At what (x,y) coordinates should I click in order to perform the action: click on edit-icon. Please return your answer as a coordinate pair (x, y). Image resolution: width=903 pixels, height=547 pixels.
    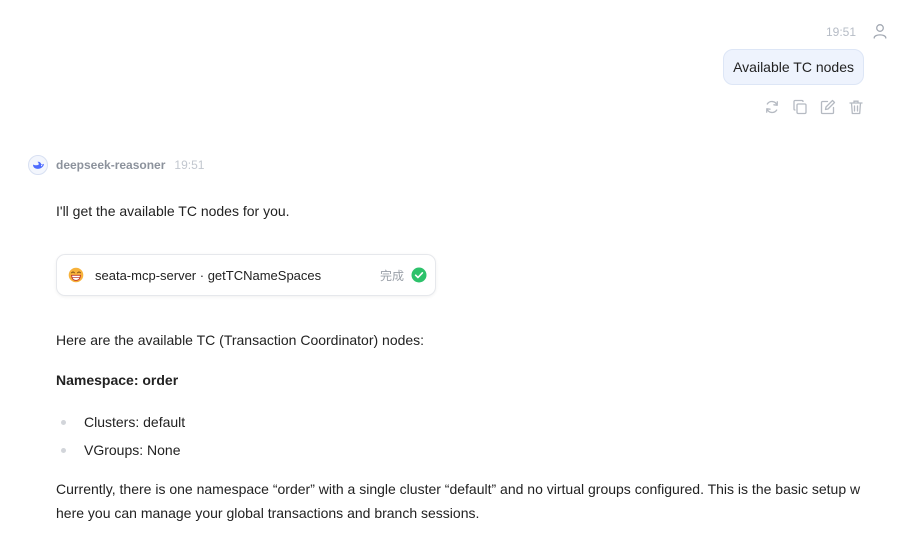
    Looking at the image, I should click on (828, 107).